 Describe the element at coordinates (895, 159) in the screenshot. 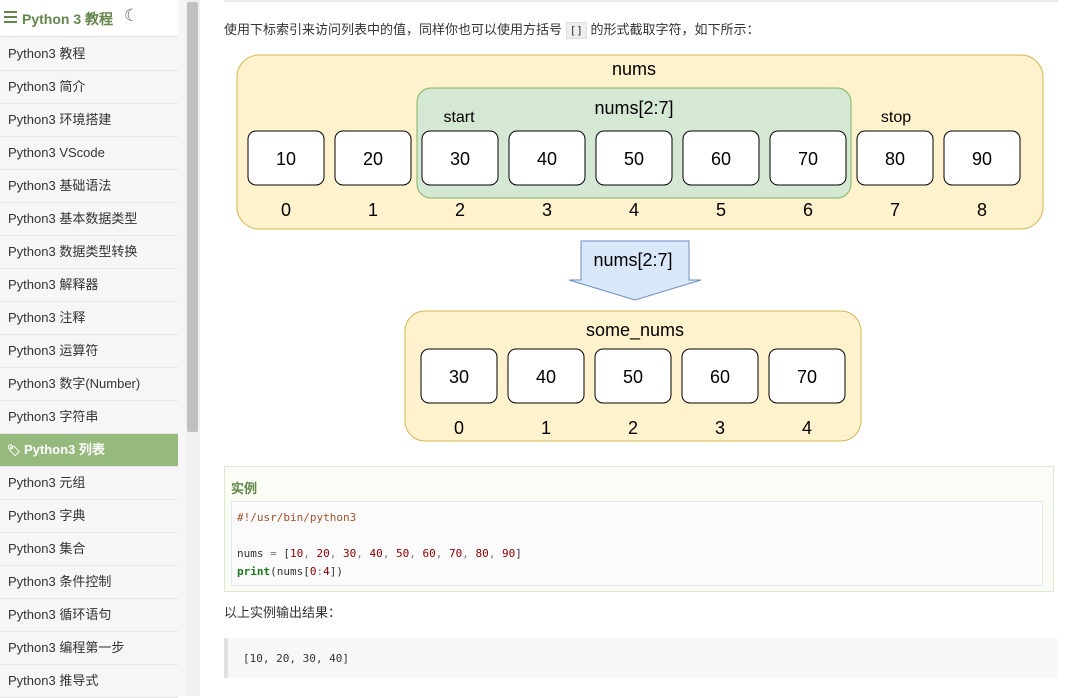

I see `cell-value: 80` at that location.